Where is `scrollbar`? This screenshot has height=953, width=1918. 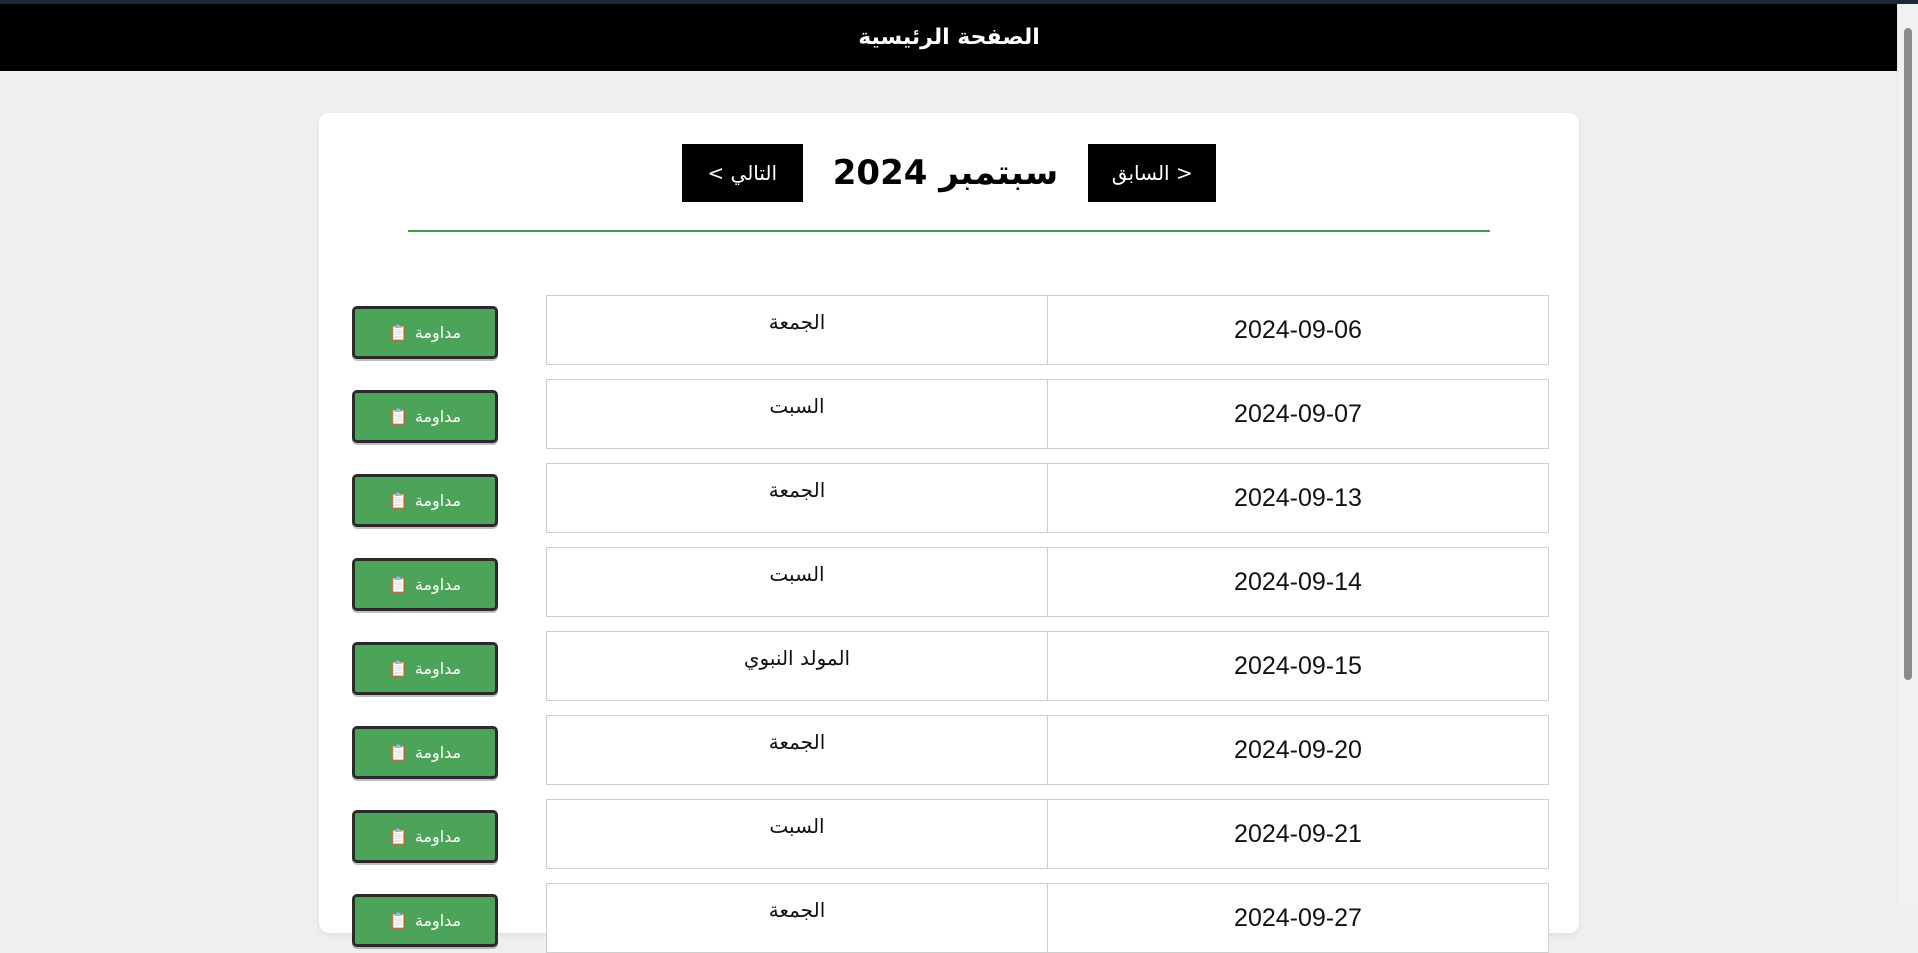 scrollbar is located at coordinates (1907, 453).